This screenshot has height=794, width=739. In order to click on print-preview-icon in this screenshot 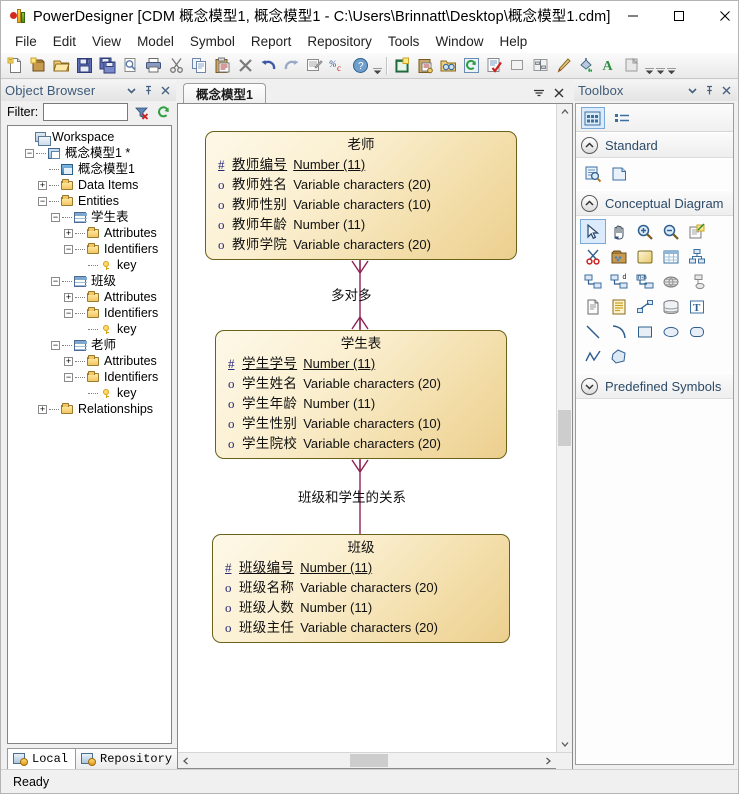, I will do `click(130, 66)`.